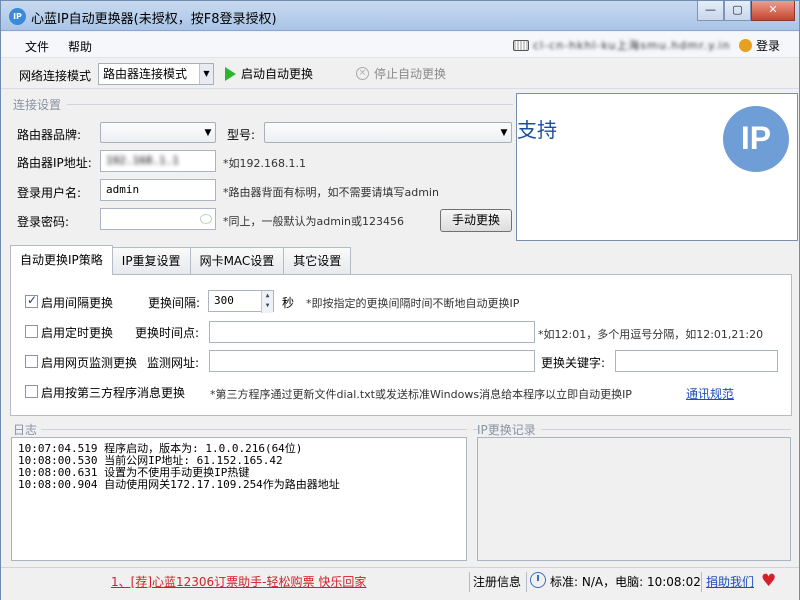  I want to click on ad-banner: 支持 IP, so click(657, 167).